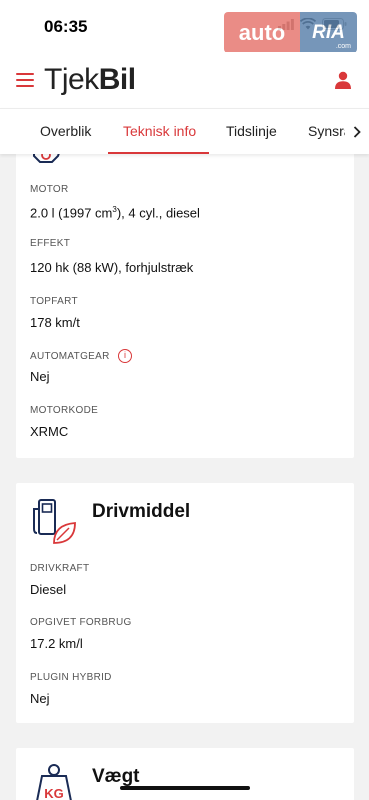  What do you see at coordinates (65, 131) in the screenshot?
I see `tab-overblik: Overblik` at bounding box center [65, 131].